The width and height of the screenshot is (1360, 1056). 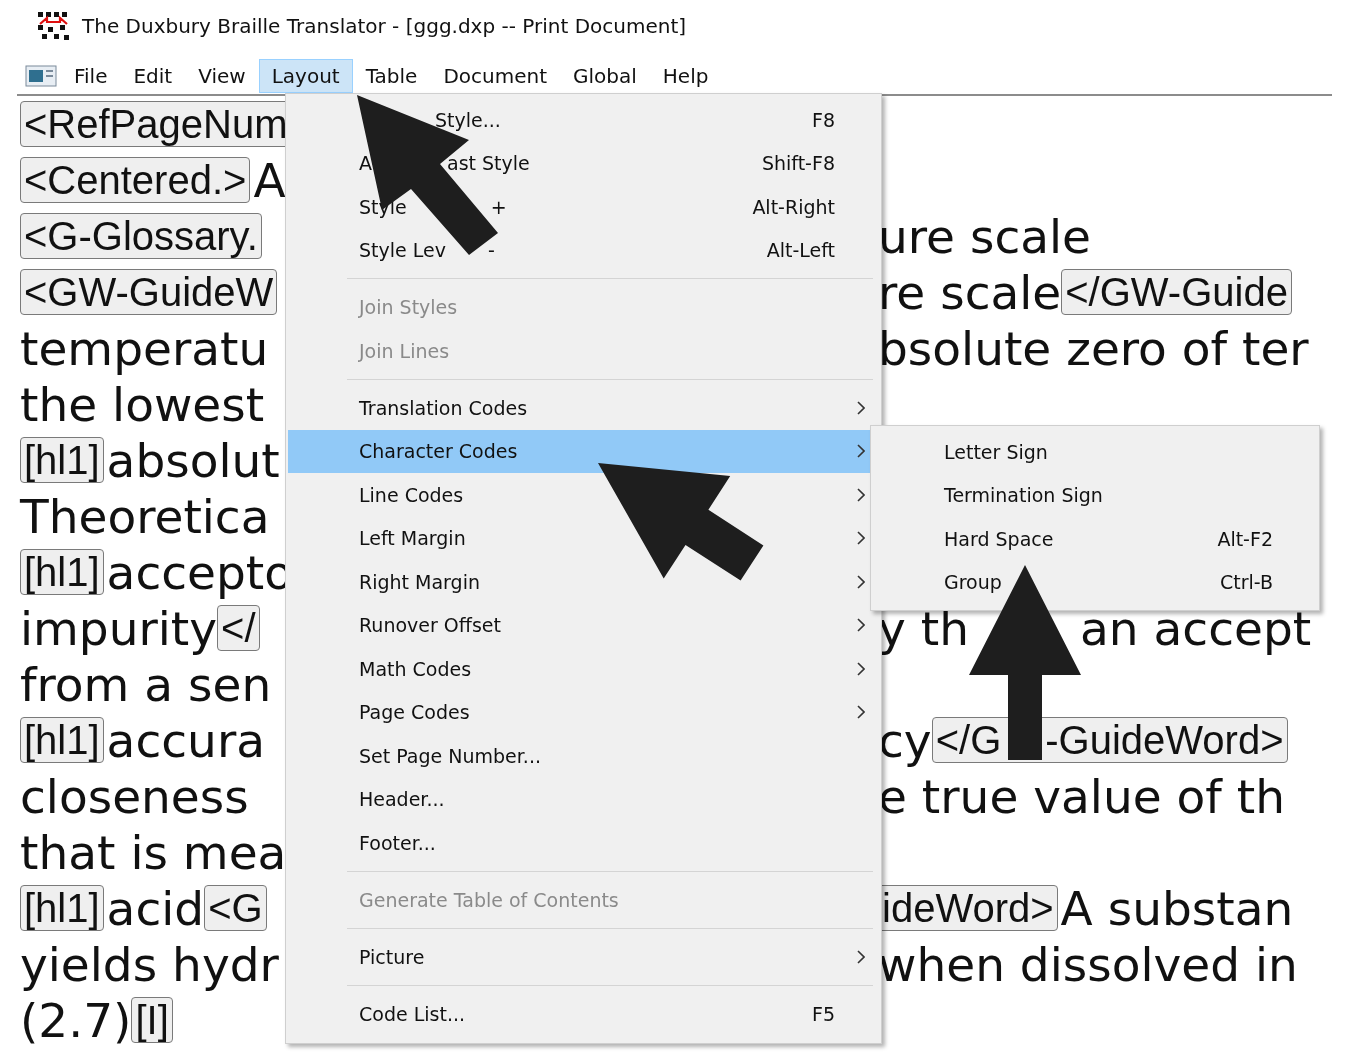 What do you see at coordinates (685, 76) in the screenshot?
I see `menu-bar-item: Help` at bounding box center [685, 76].